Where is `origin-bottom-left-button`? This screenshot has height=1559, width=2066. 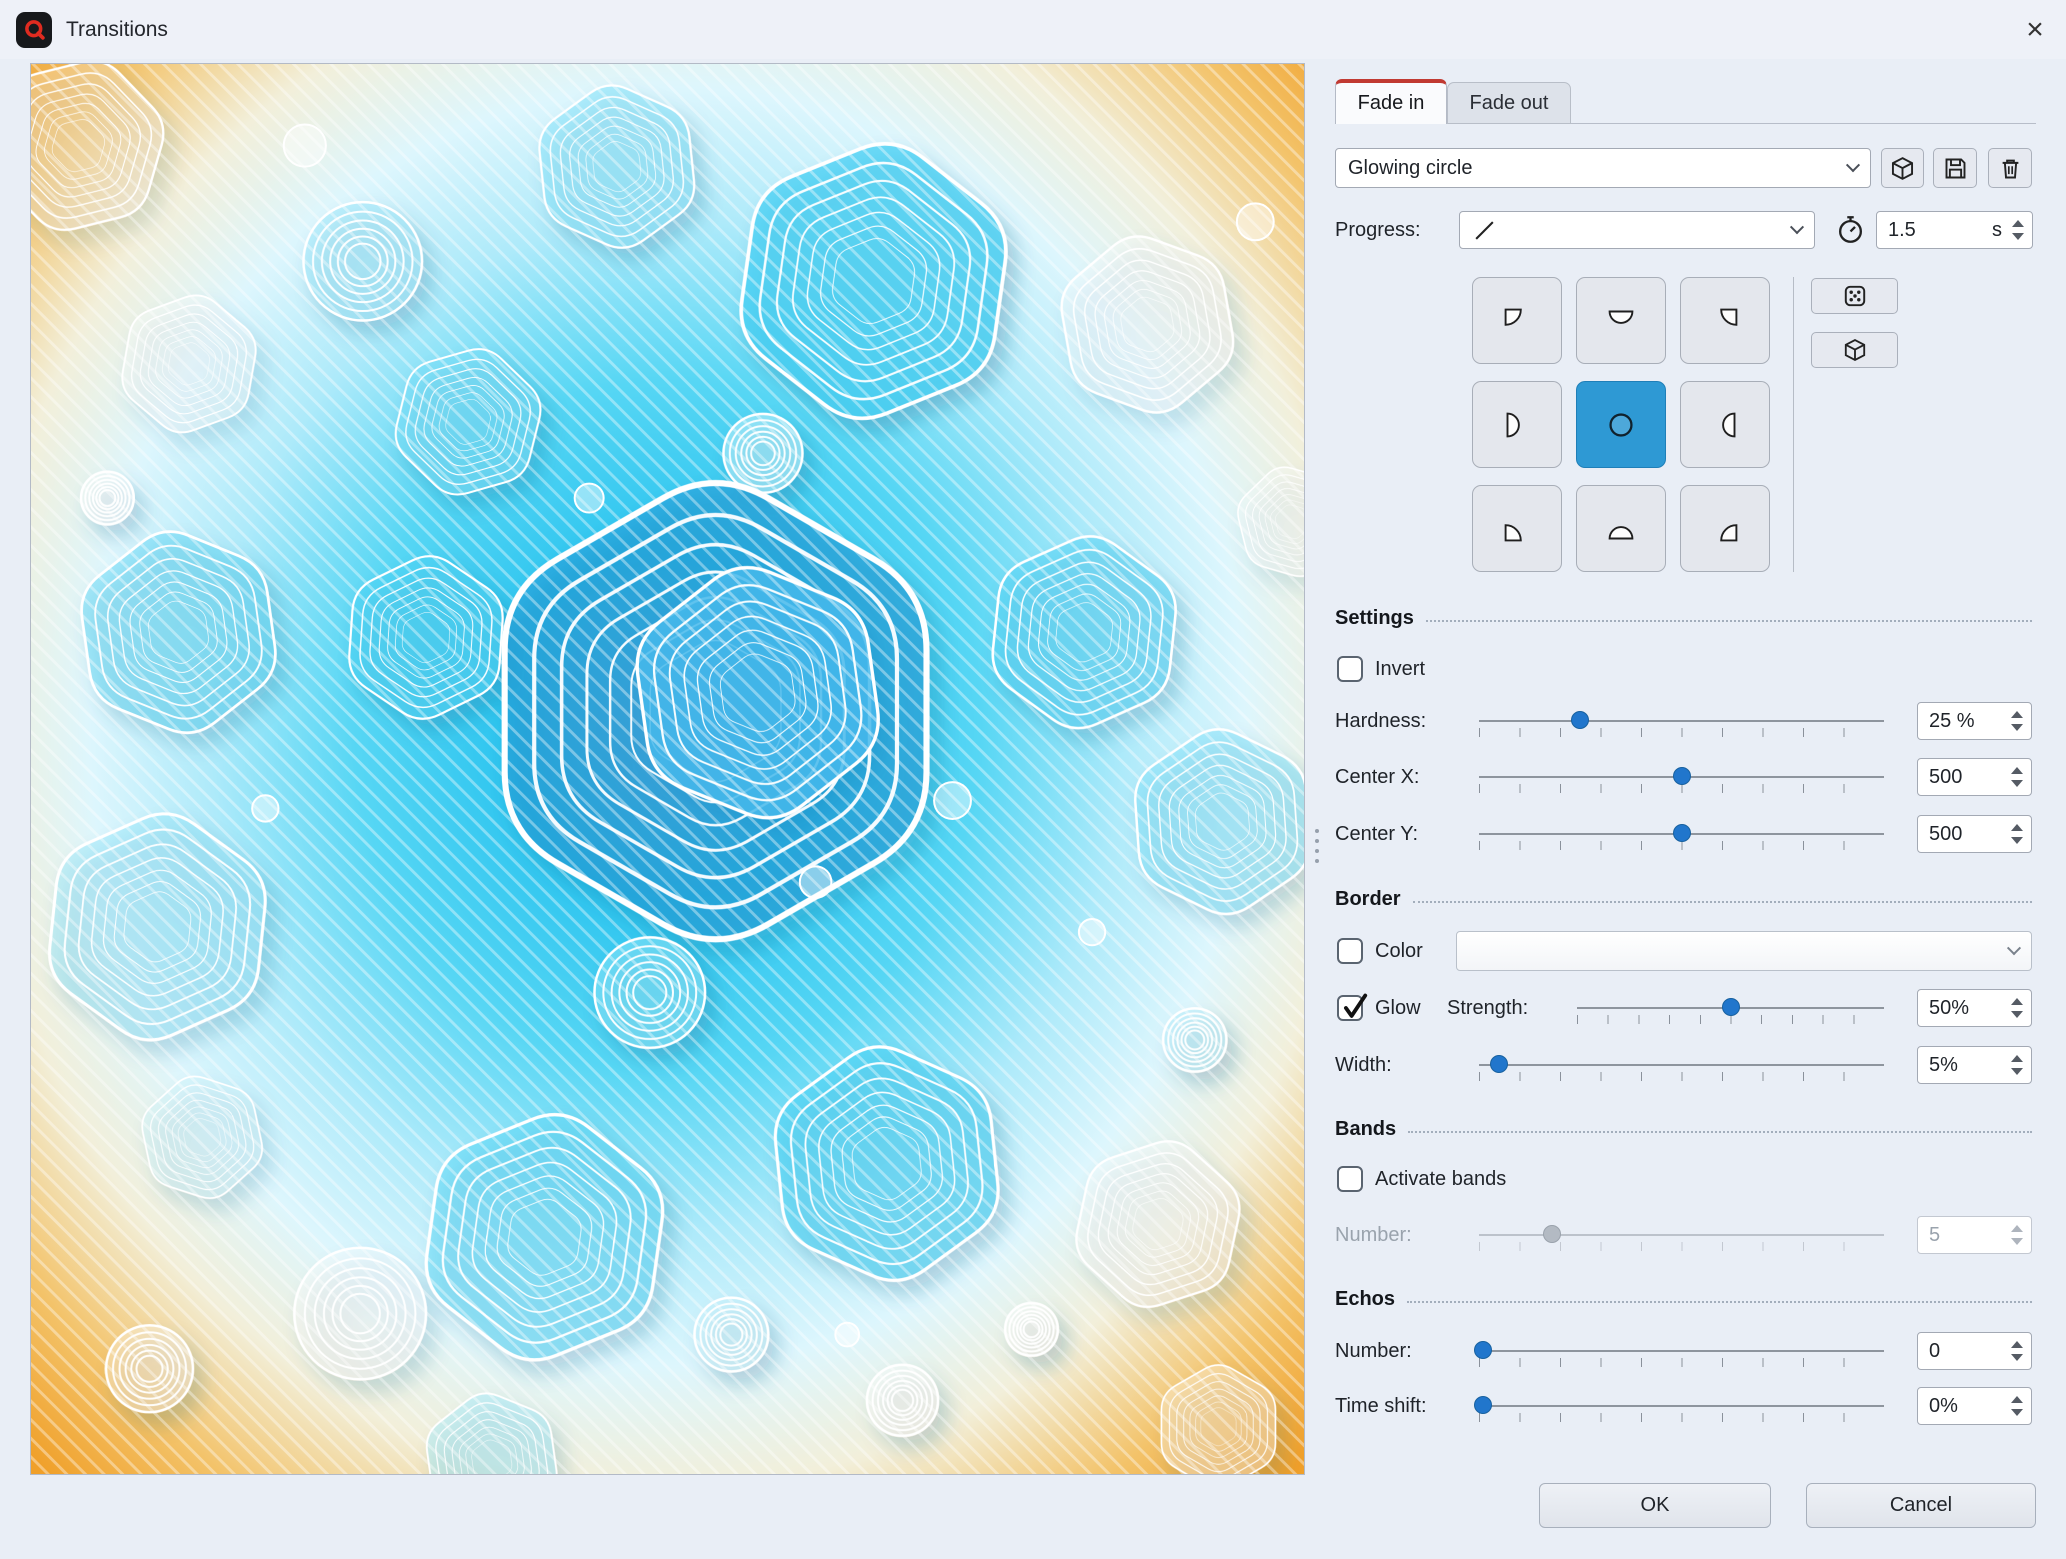
origin-bottom-left-button is located at coordinates (1517, 528).